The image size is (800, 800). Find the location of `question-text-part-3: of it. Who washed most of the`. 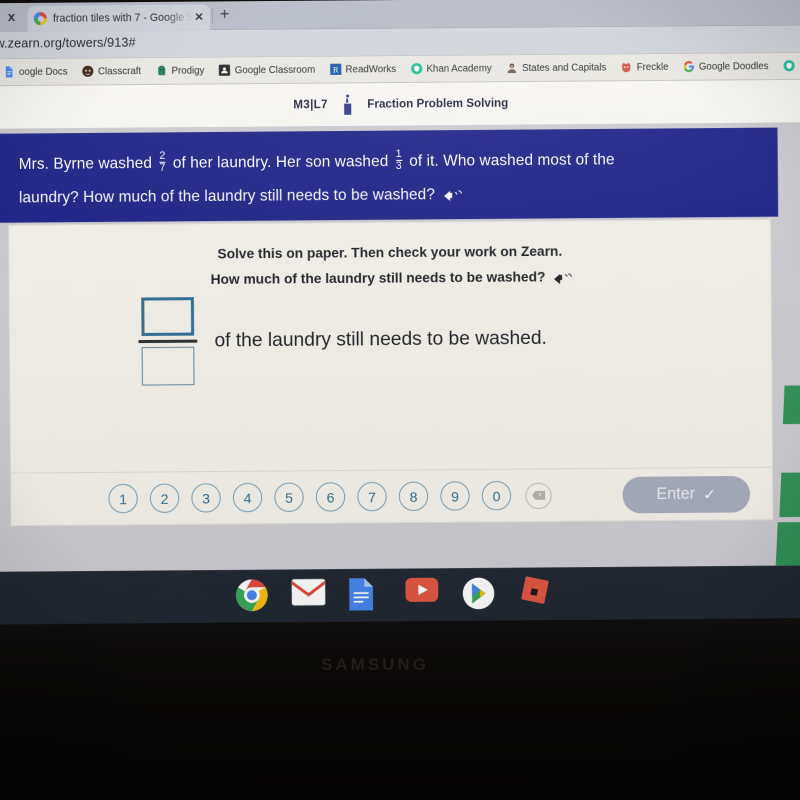

question-text-part-3: of it. Who washed most of the is located at coordinates (512, 160).